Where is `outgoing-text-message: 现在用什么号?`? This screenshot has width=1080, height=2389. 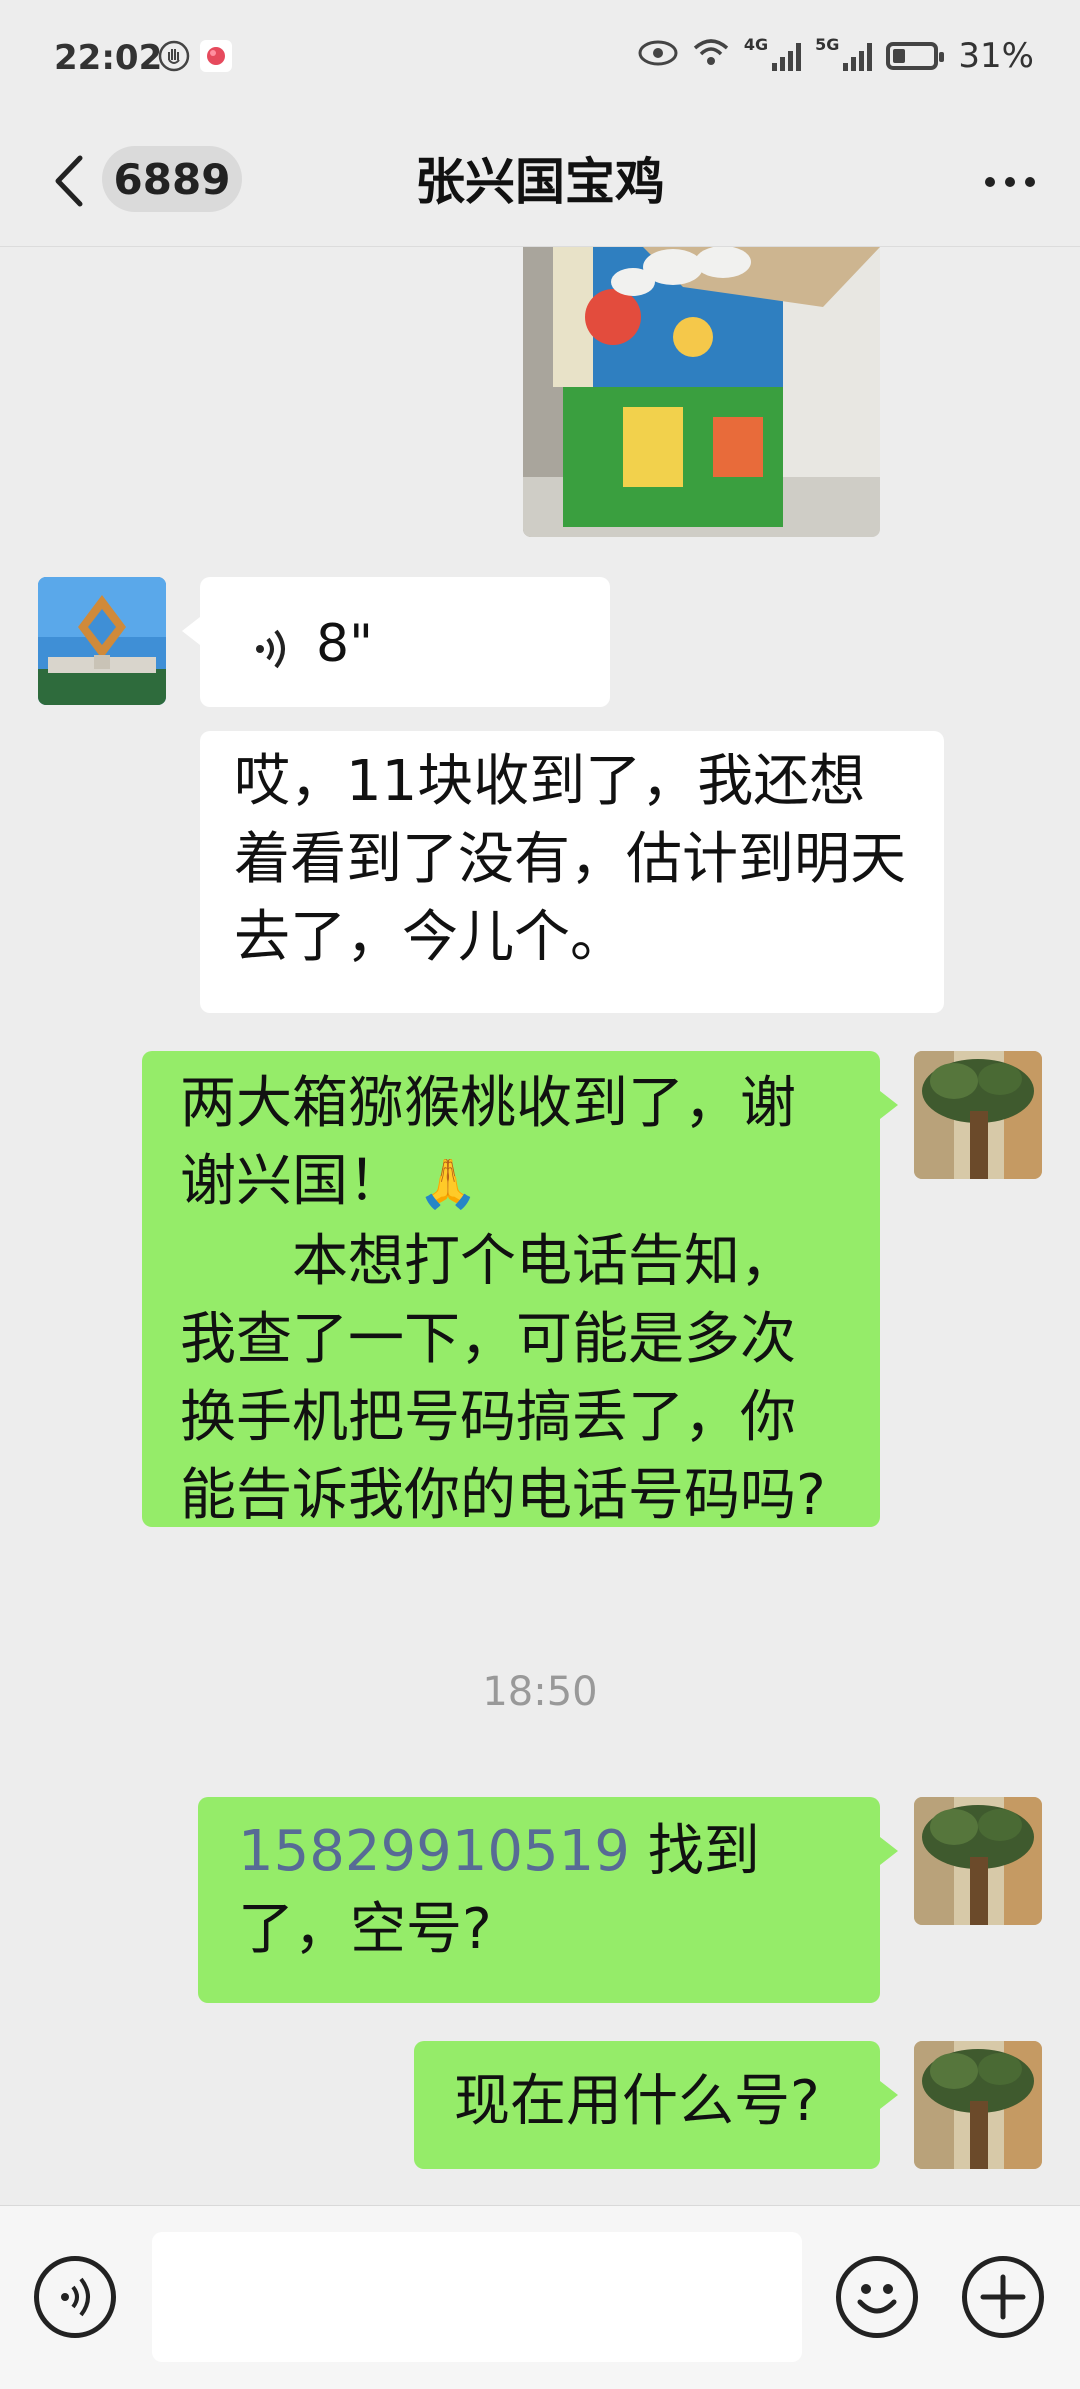
outgoing-text-message: 现在用什么号? is located at coordinates (656, 2105).